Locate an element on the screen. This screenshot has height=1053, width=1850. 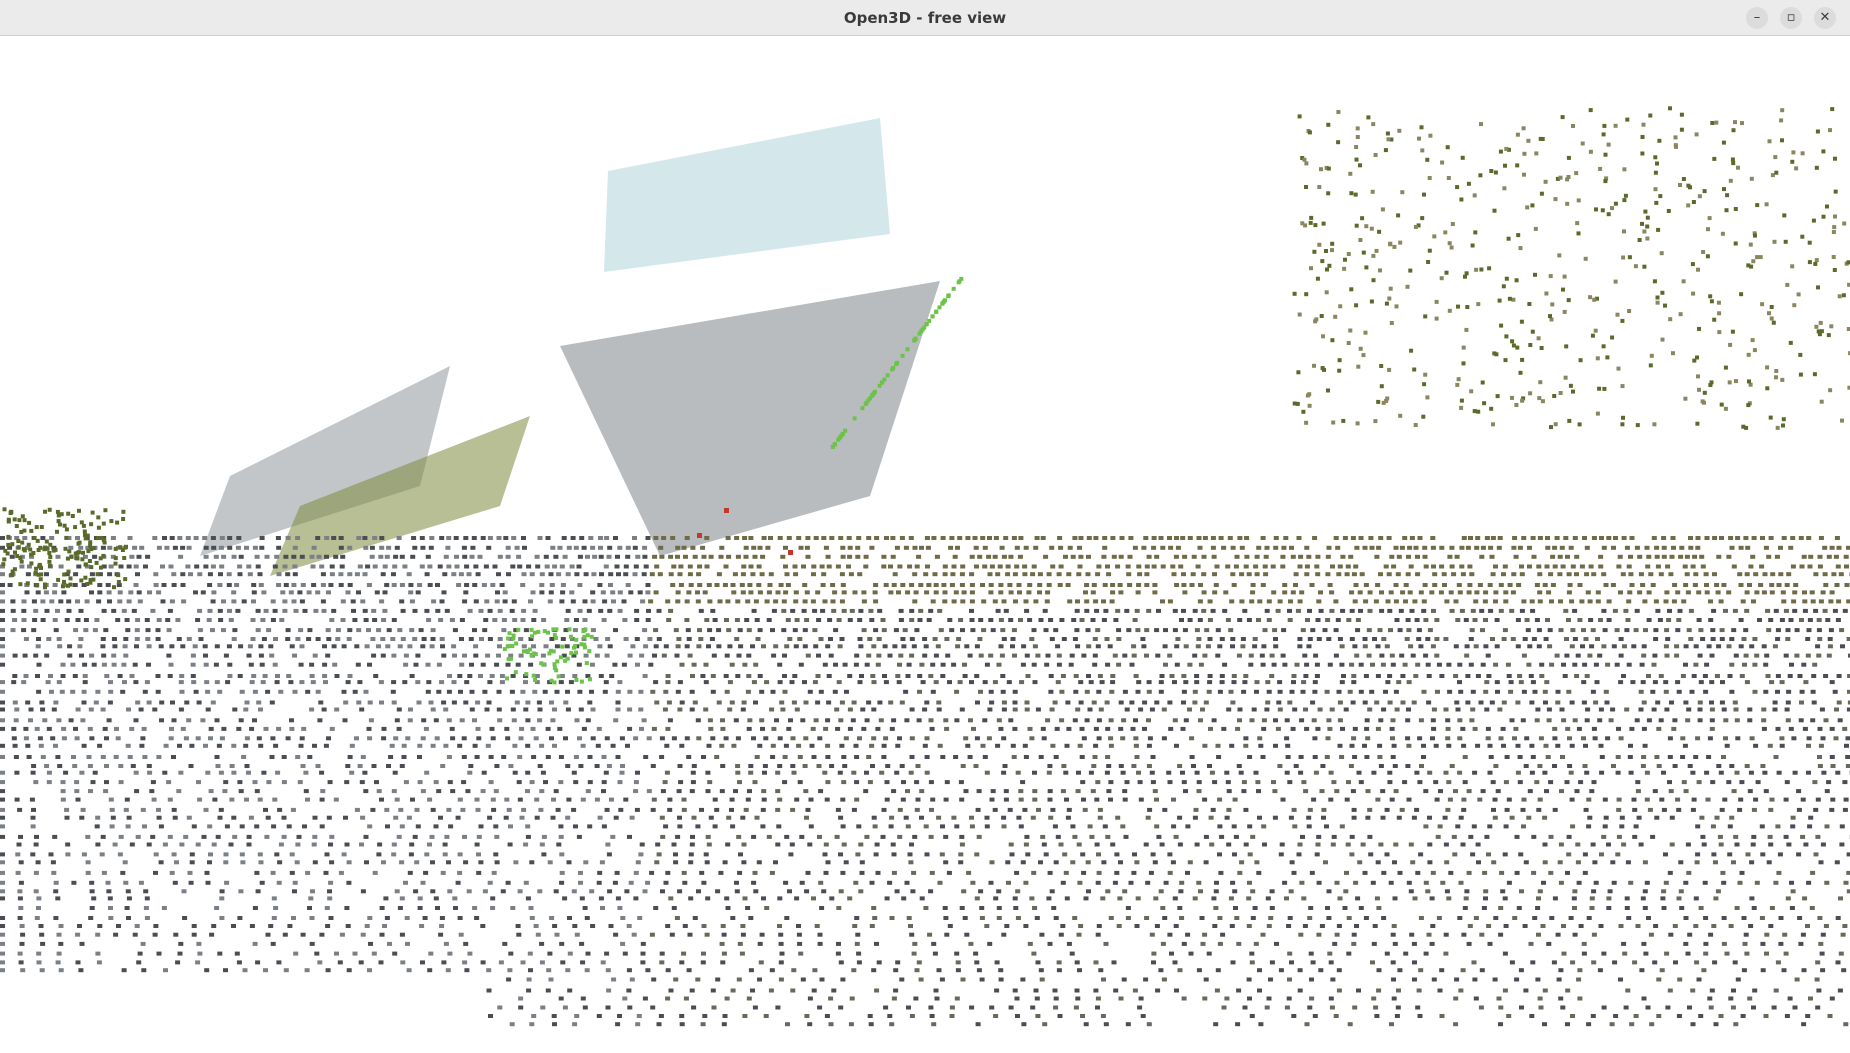
window-controls: – ▫ ✕ is located at coordinates (1791, 18).